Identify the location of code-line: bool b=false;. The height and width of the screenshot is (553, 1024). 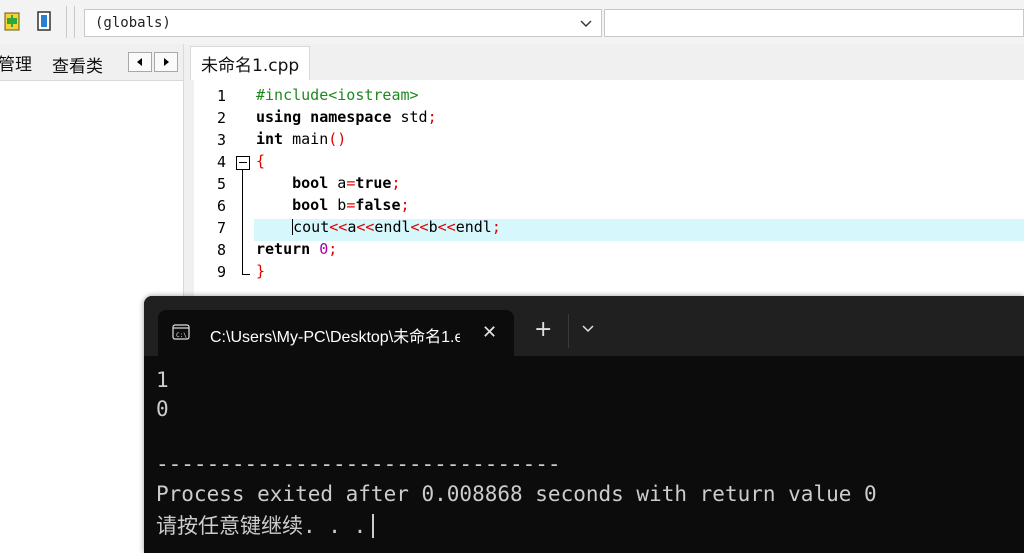
(351, 205).